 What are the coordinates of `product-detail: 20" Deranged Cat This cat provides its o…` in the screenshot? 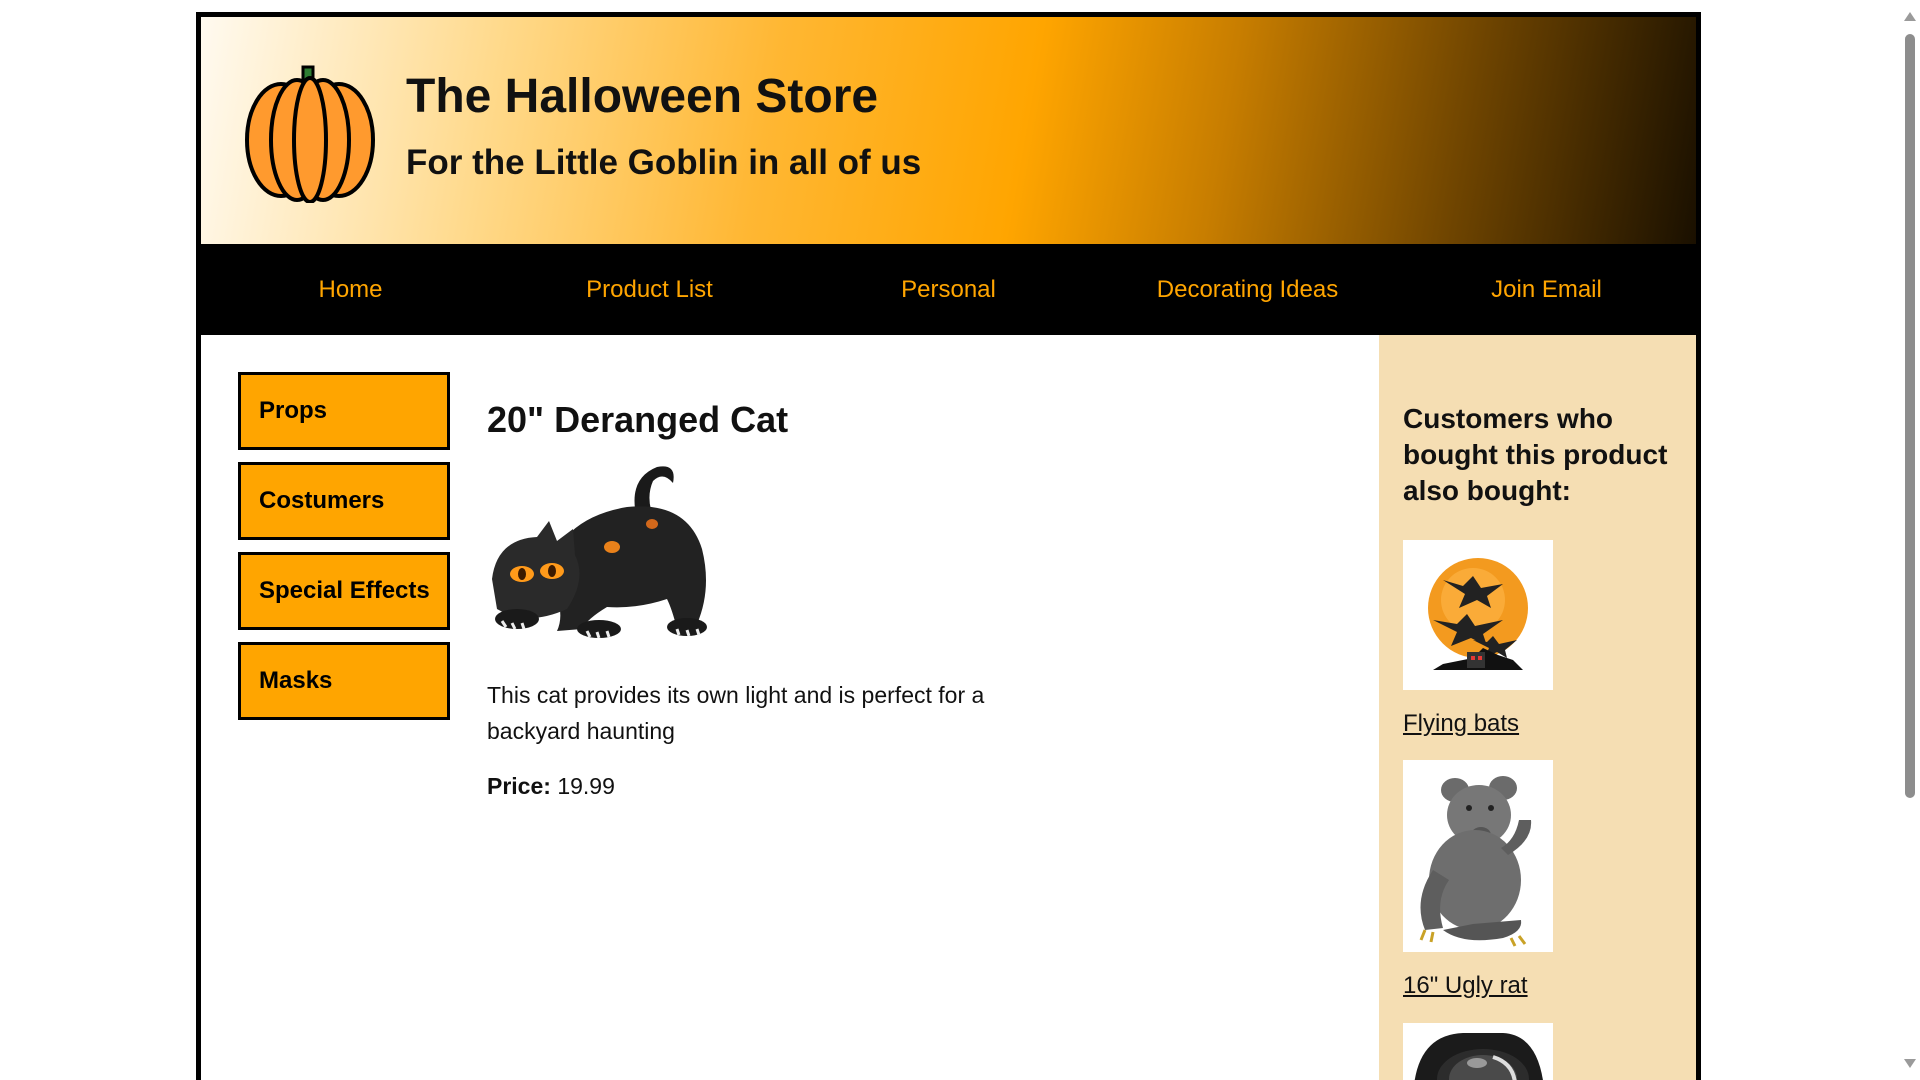 It's located at (767, 593).